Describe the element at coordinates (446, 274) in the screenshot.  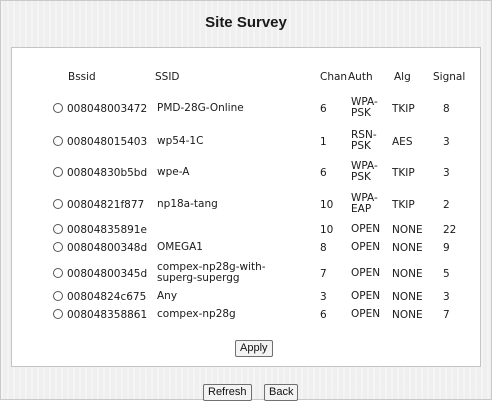
I see `cell-signal: 5` at that location.